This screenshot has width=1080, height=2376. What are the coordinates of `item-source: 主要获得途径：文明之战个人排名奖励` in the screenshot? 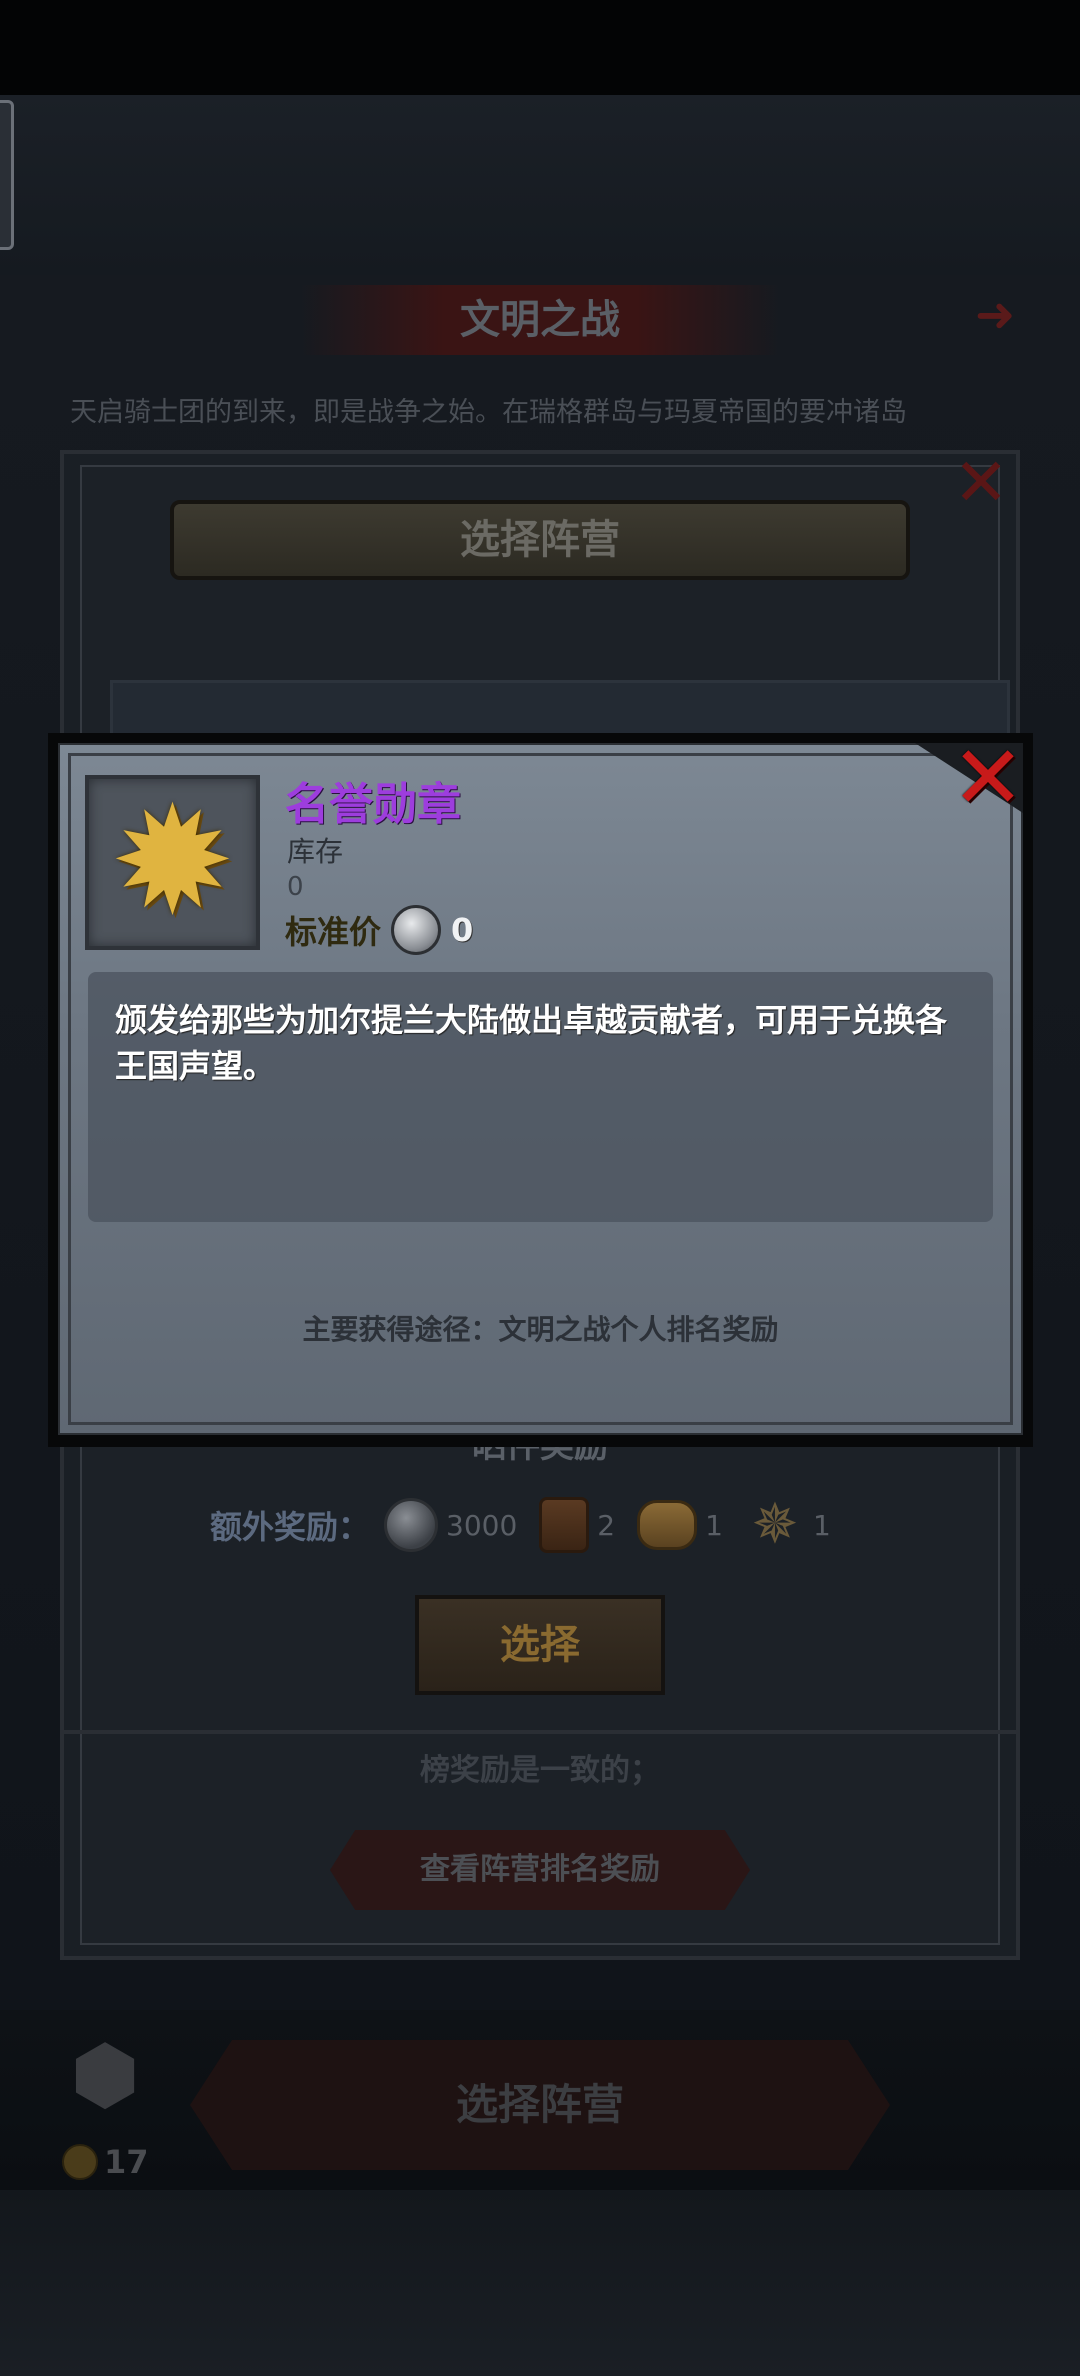 It's located at (540, 1329).